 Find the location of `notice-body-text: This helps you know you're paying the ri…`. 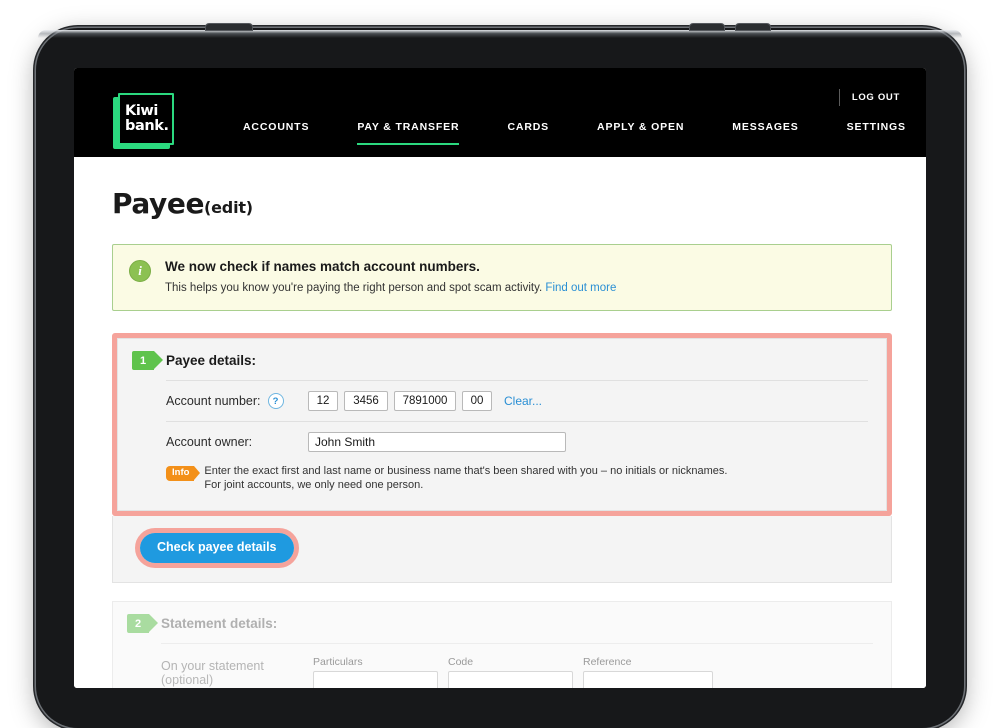

notice-body-text: This helps you know you're paying the ri… is located at coordinates (354, 288).